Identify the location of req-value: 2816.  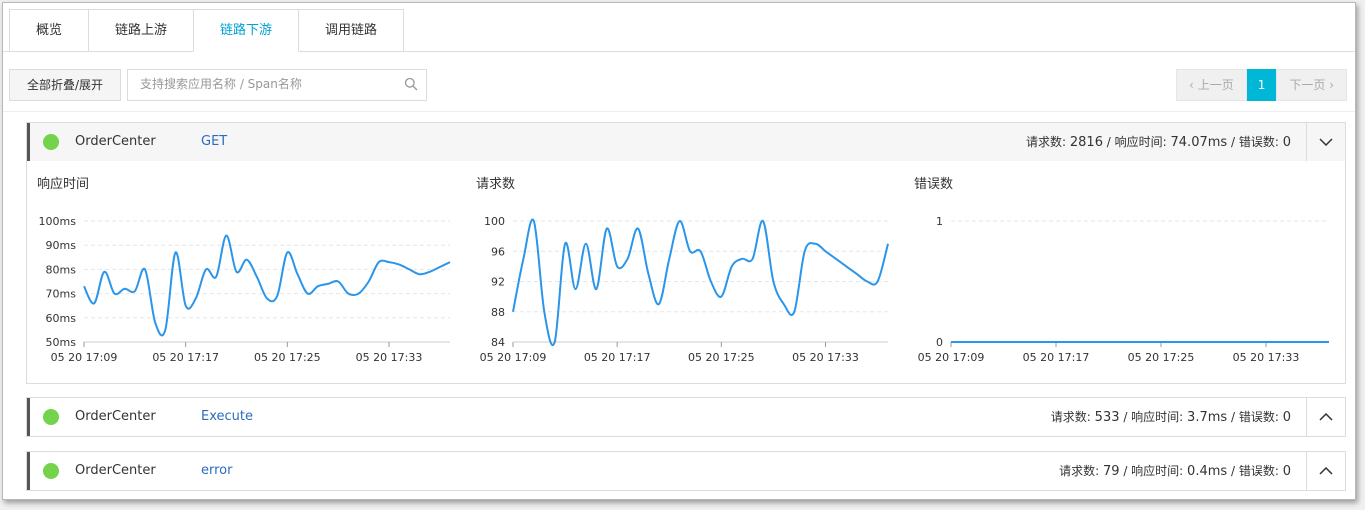
(1086, 142).